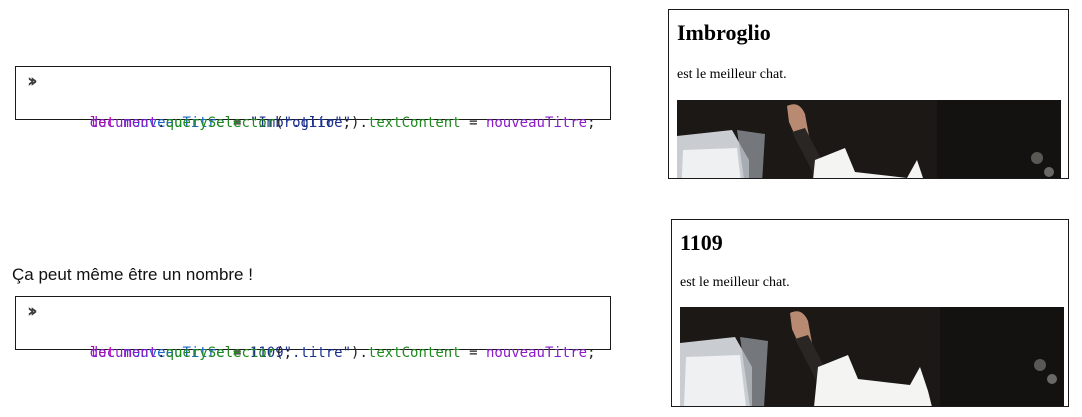 The image size is (1082, 417). Describe the element at coordinates (724, 32) in the screenshot. I see `page-title: Imbroglio` at that location.